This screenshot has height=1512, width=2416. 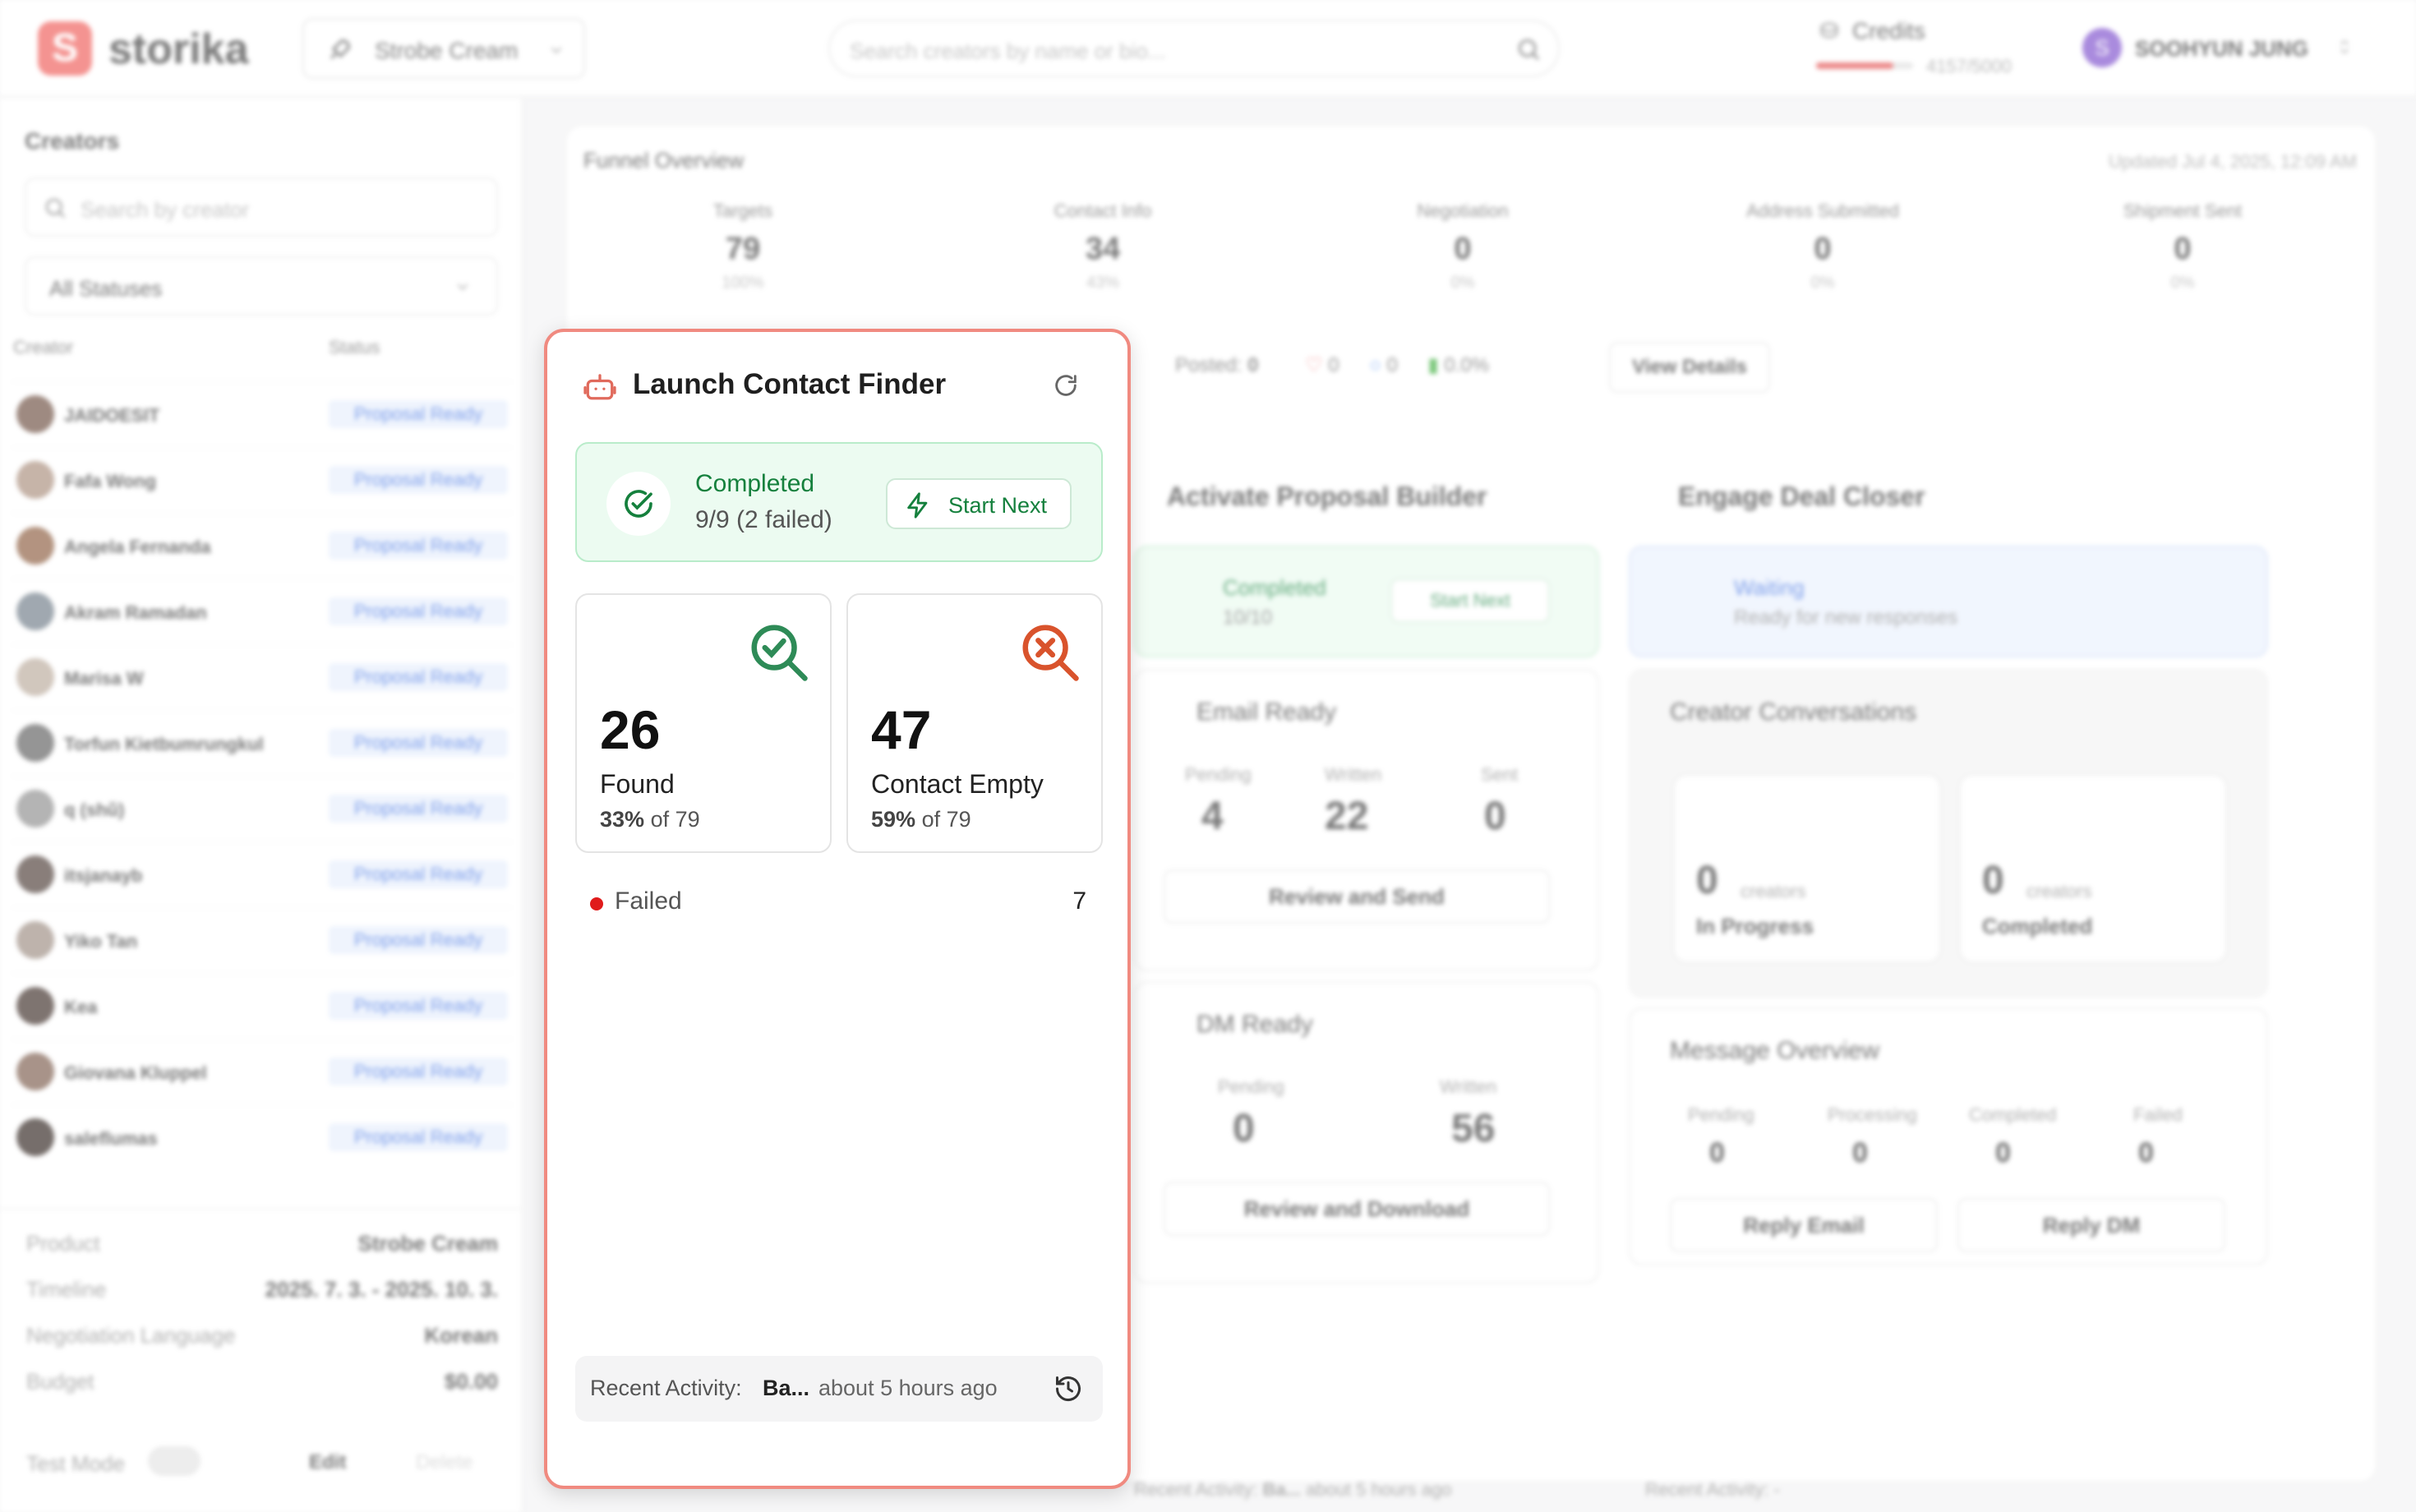 I want to click on search-x-icon, so click(x=1051, y=653).